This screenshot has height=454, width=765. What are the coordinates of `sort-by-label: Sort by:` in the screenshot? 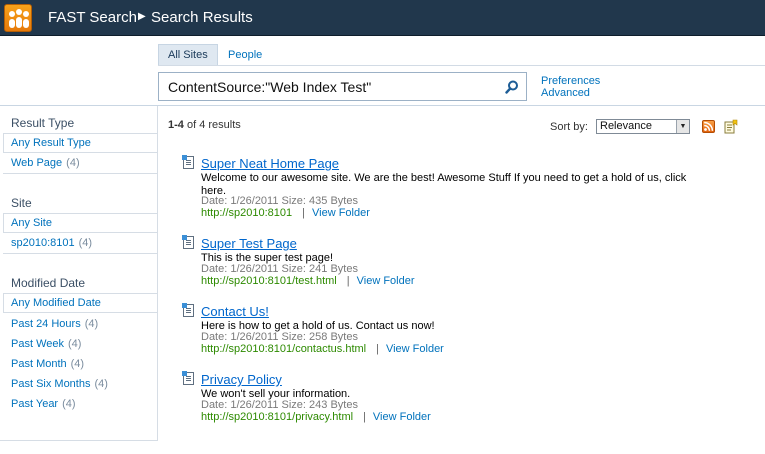 It's located at (569, 127).